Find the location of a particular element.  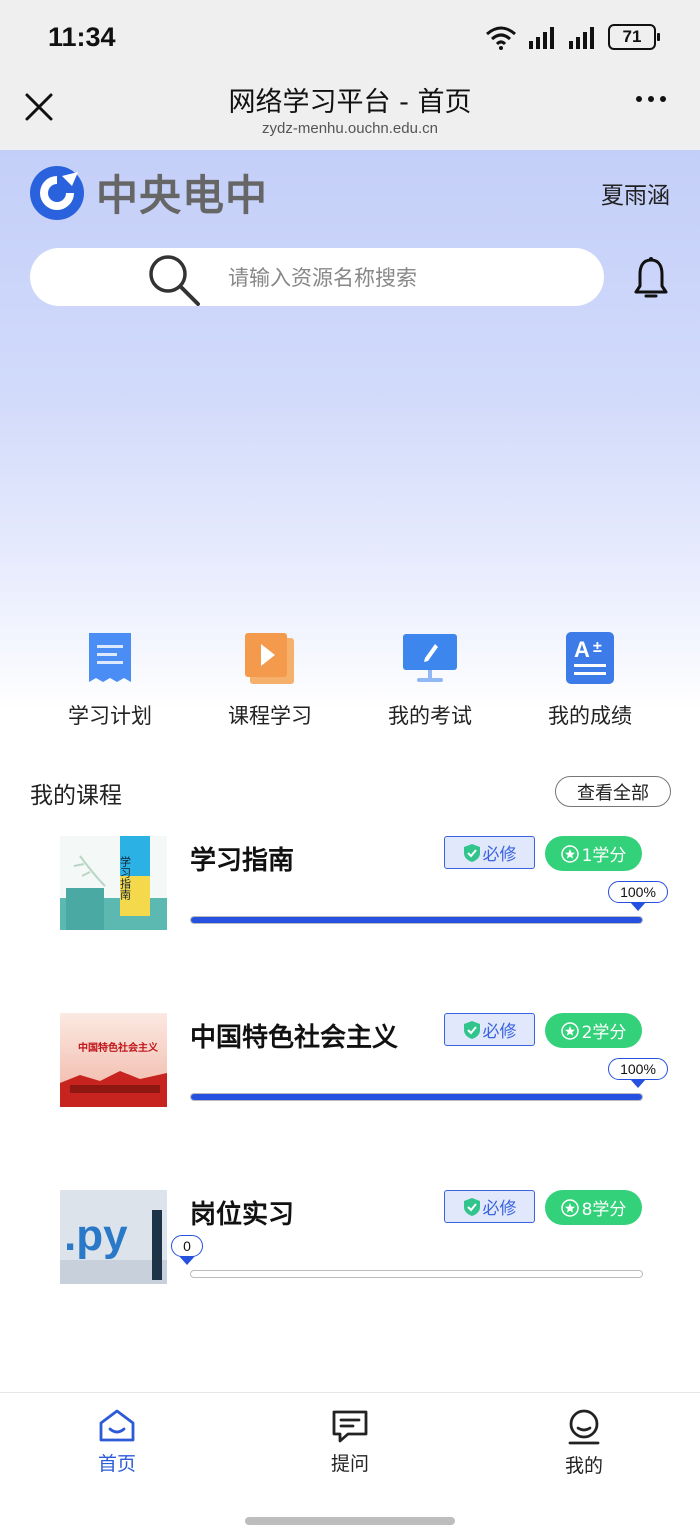

app-logo: 中央电中 is located at coordinates (148, 192).